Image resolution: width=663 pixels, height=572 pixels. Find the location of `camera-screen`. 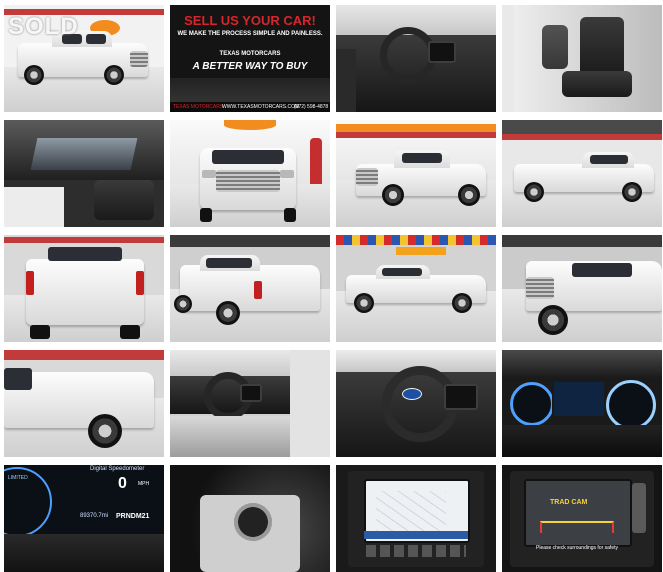

camera-screen is located at coordinates (578, 513).